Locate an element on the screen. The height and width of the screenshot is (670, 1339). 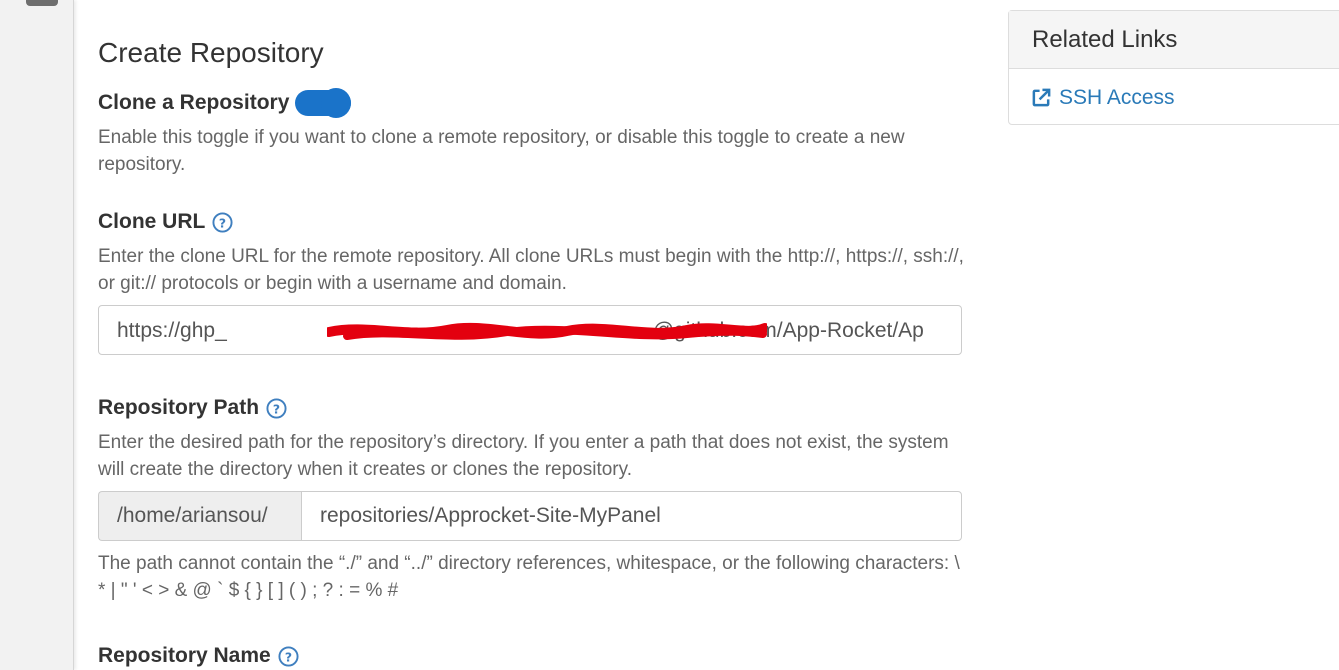
redaction-mark is located at coordinates (547, 331).